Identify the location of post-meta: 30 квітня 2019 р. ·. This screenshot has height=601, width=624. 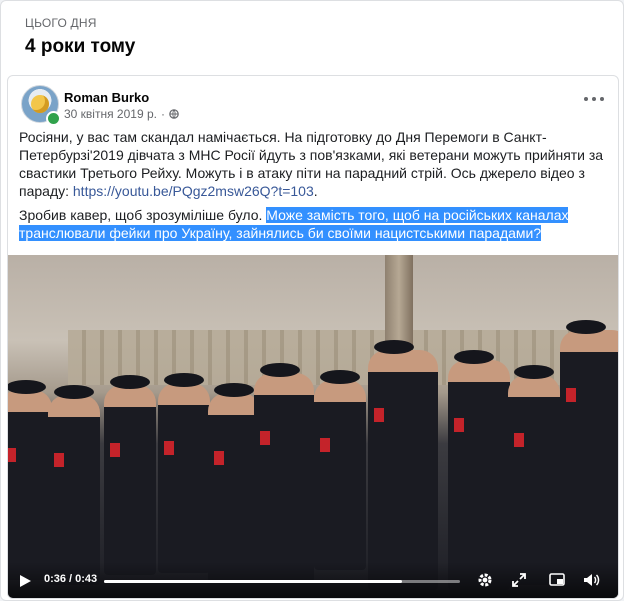
(121, 114).